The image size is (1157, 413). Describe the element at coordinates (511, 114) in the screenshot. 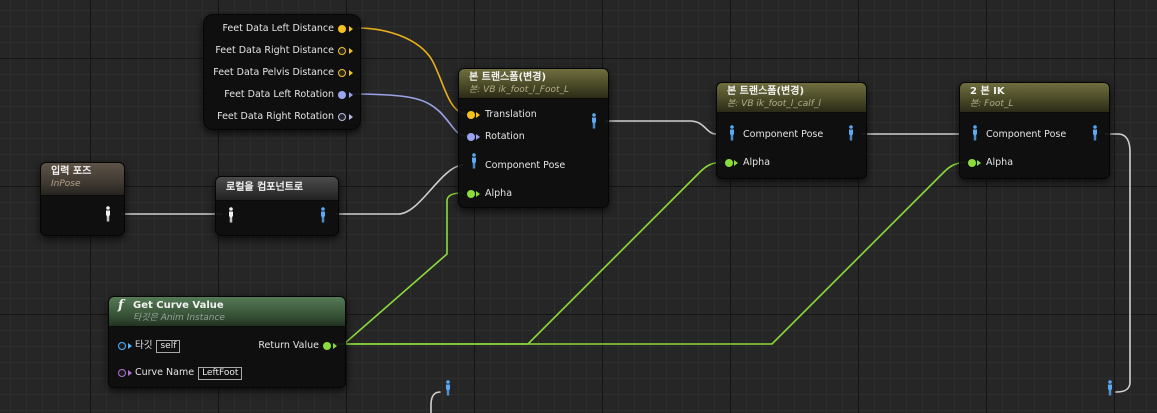

I see `translation-label: Translation` at that location.